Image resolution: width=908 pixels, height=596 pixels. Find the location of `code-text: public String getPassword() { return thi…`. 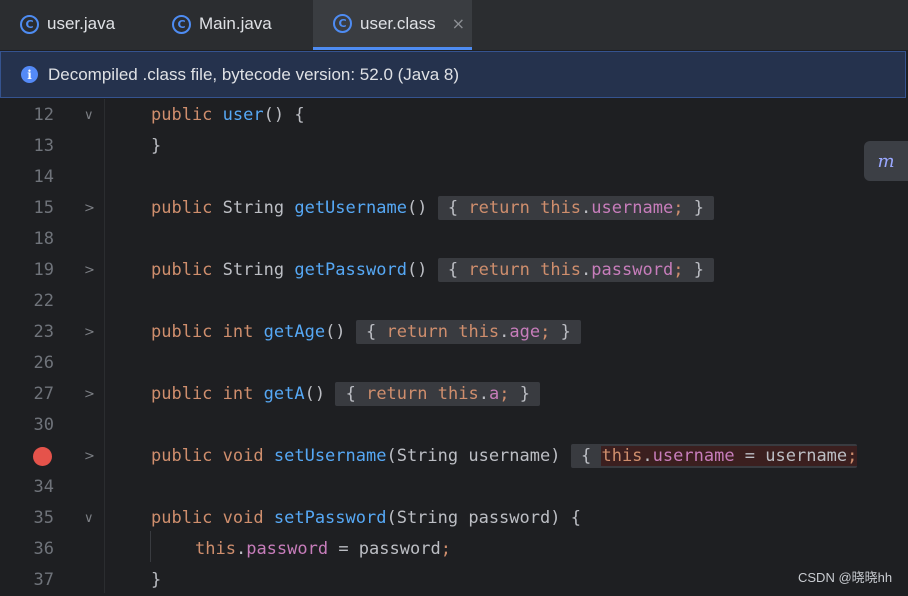

code-text: public String getPassword() { return thi… is located at coordinates (433, 270).